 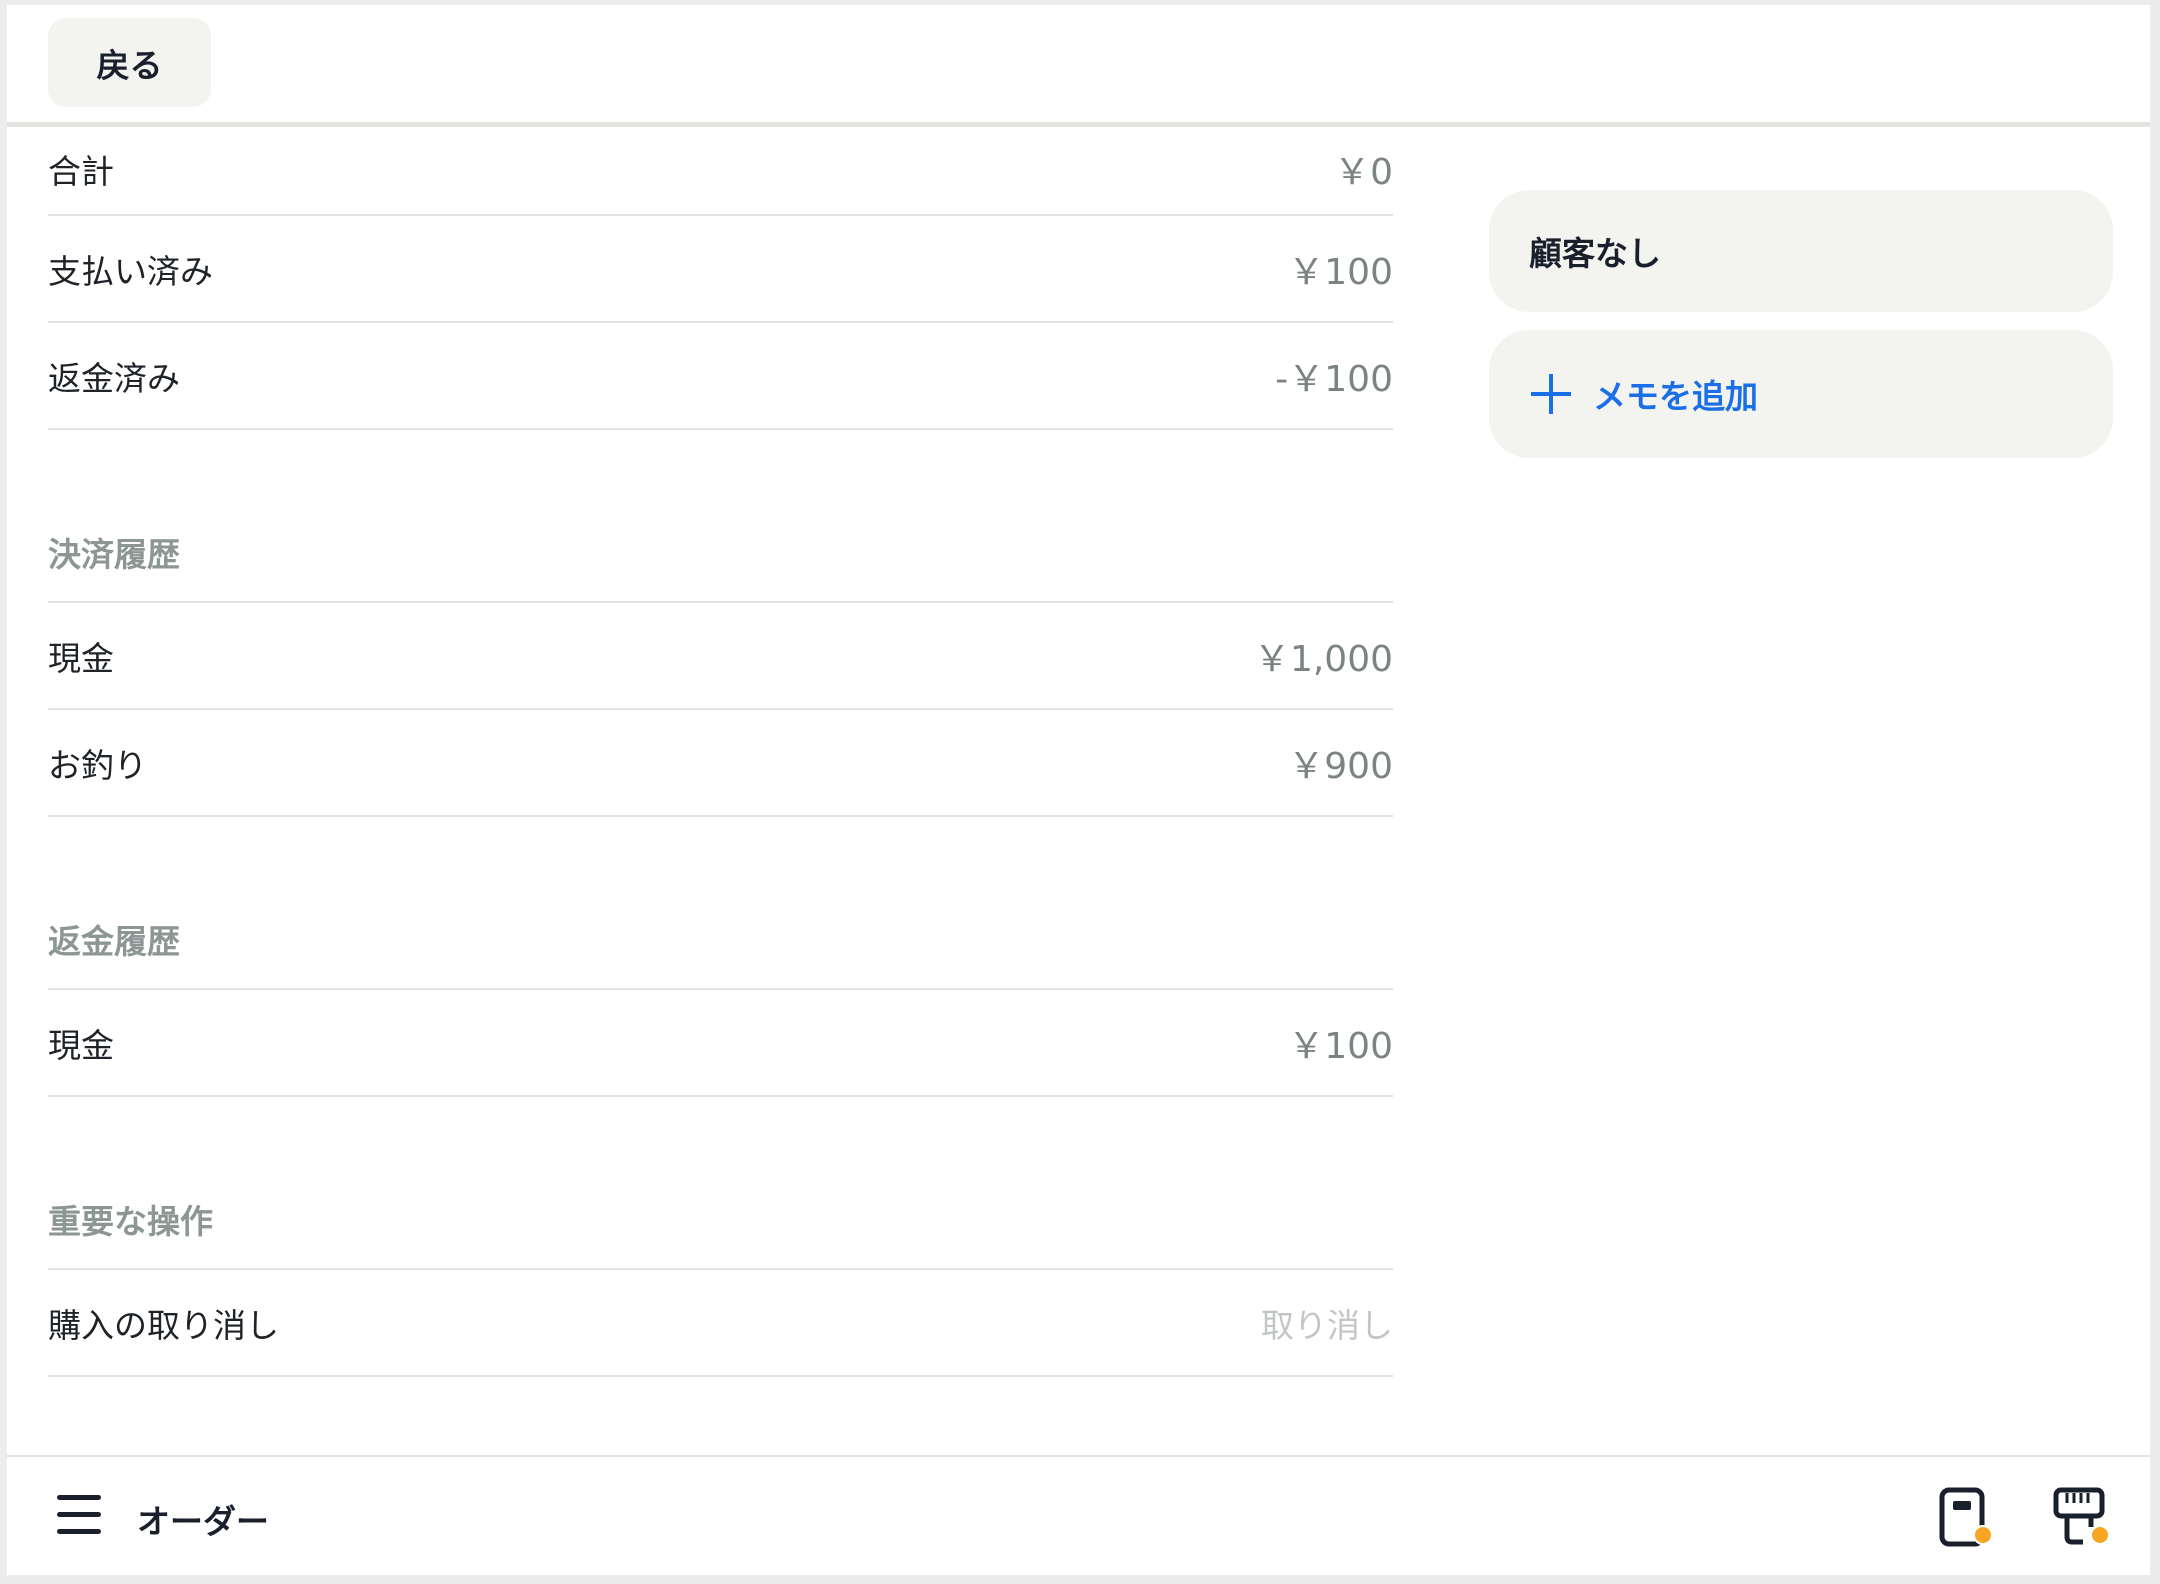 I want to click on row-value: -￥100, so click(x=1334, y=379).